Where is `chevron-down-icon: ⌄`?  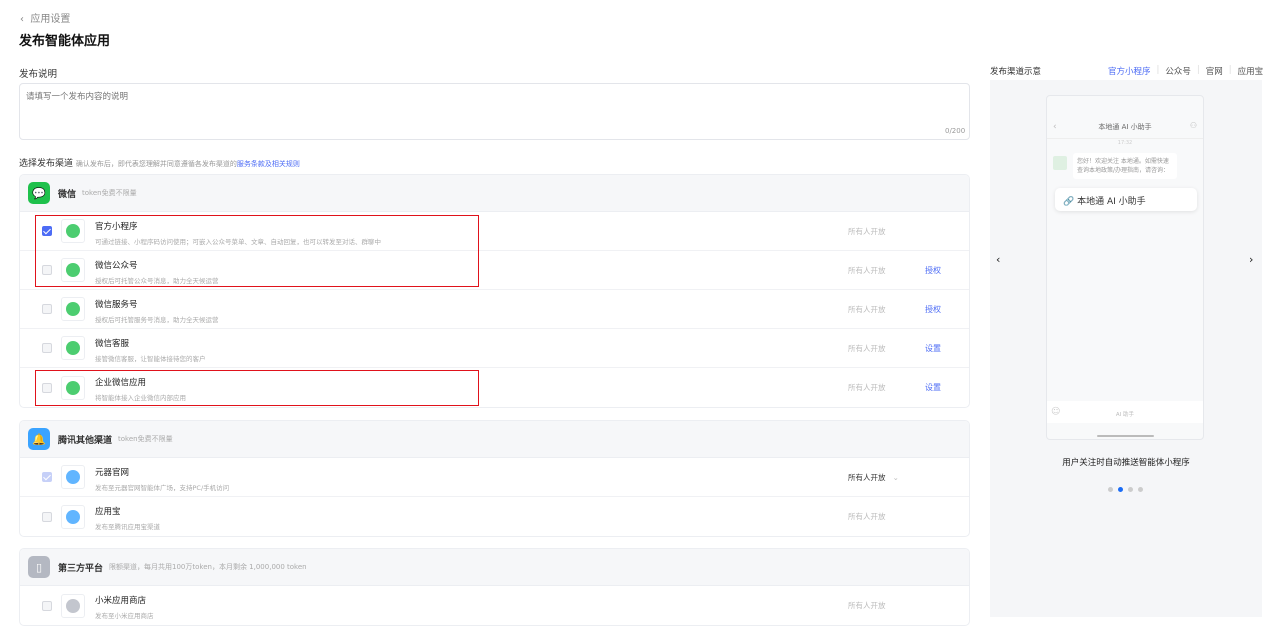
chevron-down-icon: ⌄ is located at coordinates (895, 477).